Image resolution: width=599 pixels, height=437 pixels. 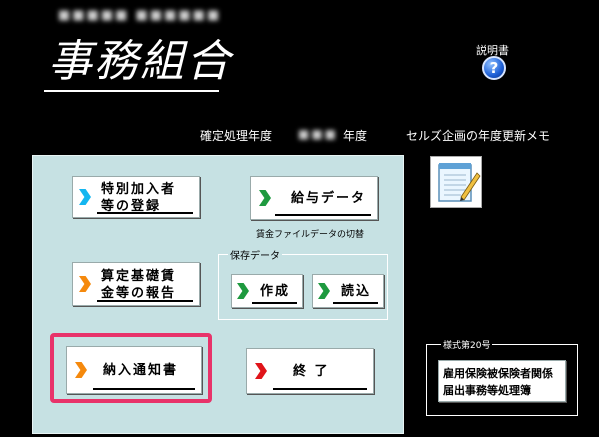 I want to click on app-title: 事務組合, so click(x=140, y=61).